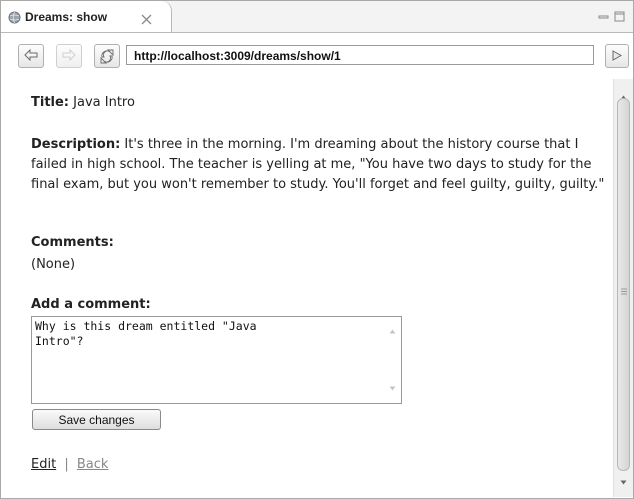  What do you see at coordinates (93, 464) in the screenshot?
I see `back-link: Back` at bounding box center [93, 464].